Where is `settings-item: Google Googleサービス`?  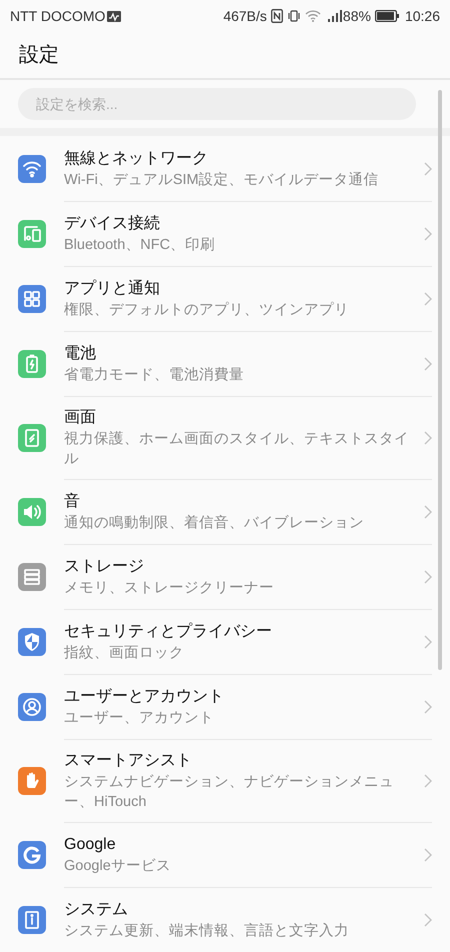
settings-item: Google Googleサービス is located at coordinates (225, 854).